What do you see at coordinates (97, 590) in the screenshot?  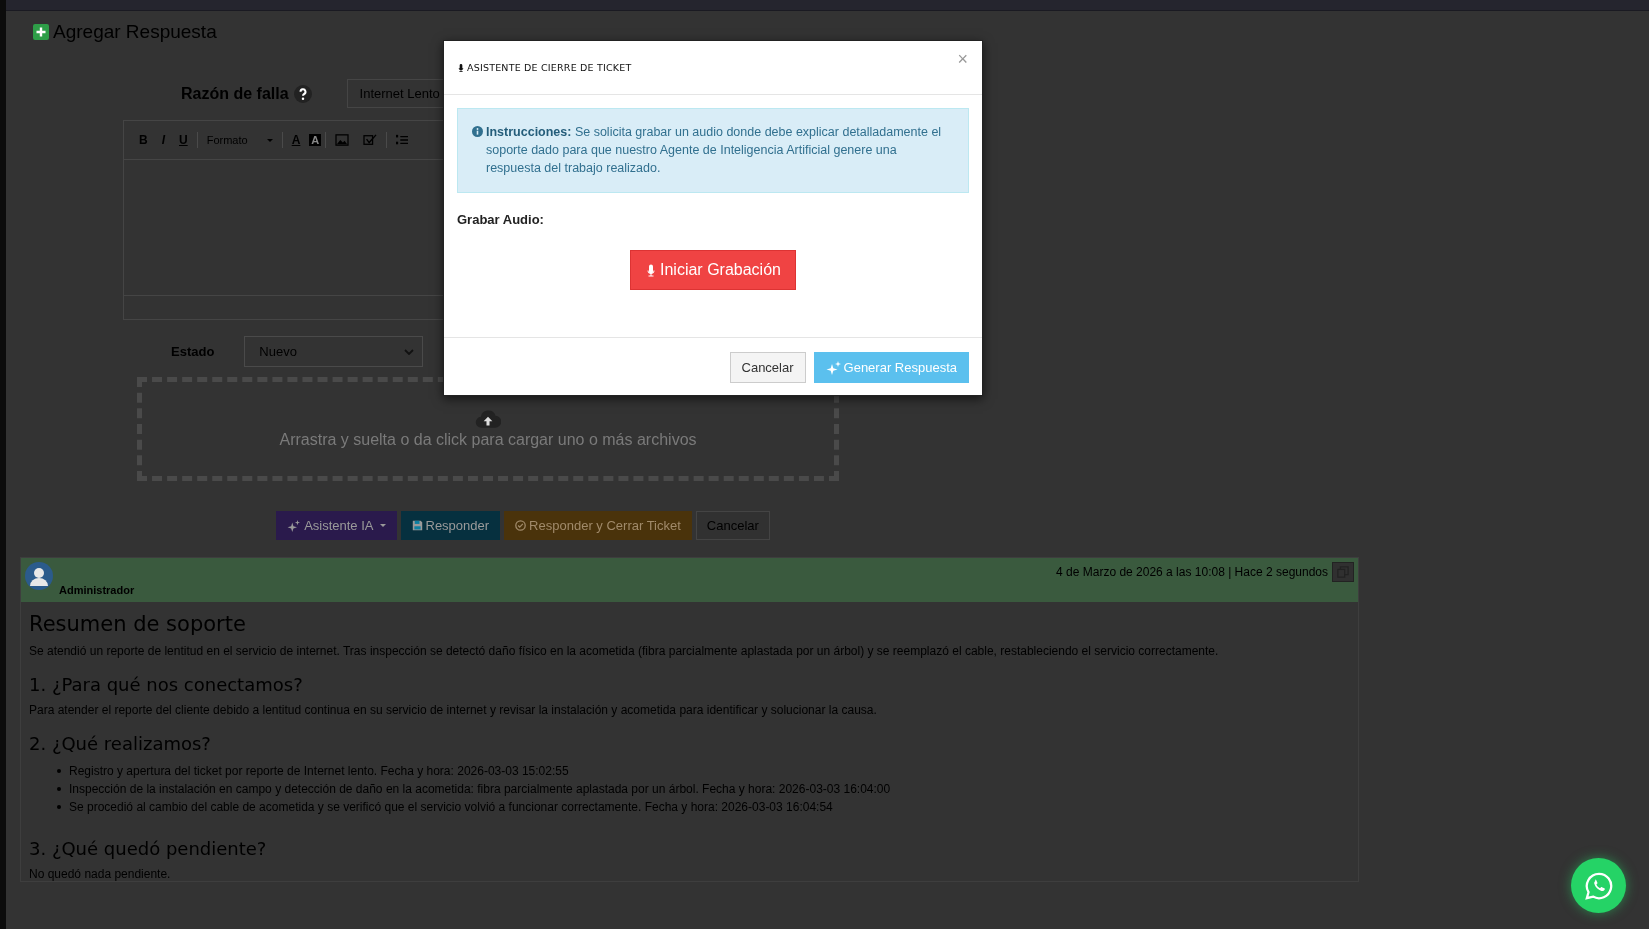 I see `author-name: Administrador` at bounding box center [97, 590].